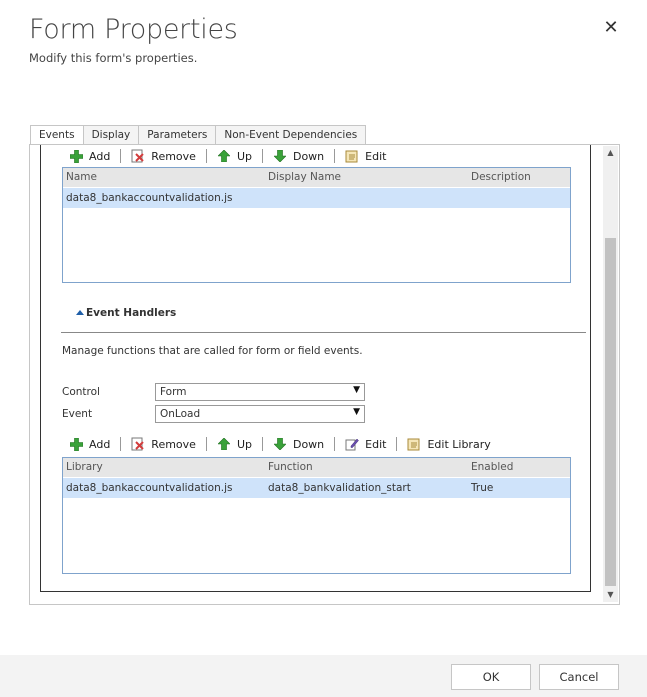 This screenshot has height=697, width=647. Describe the element at coordinates (501, 177) in the screenshot. I see `column-header-description: Description` at that location.